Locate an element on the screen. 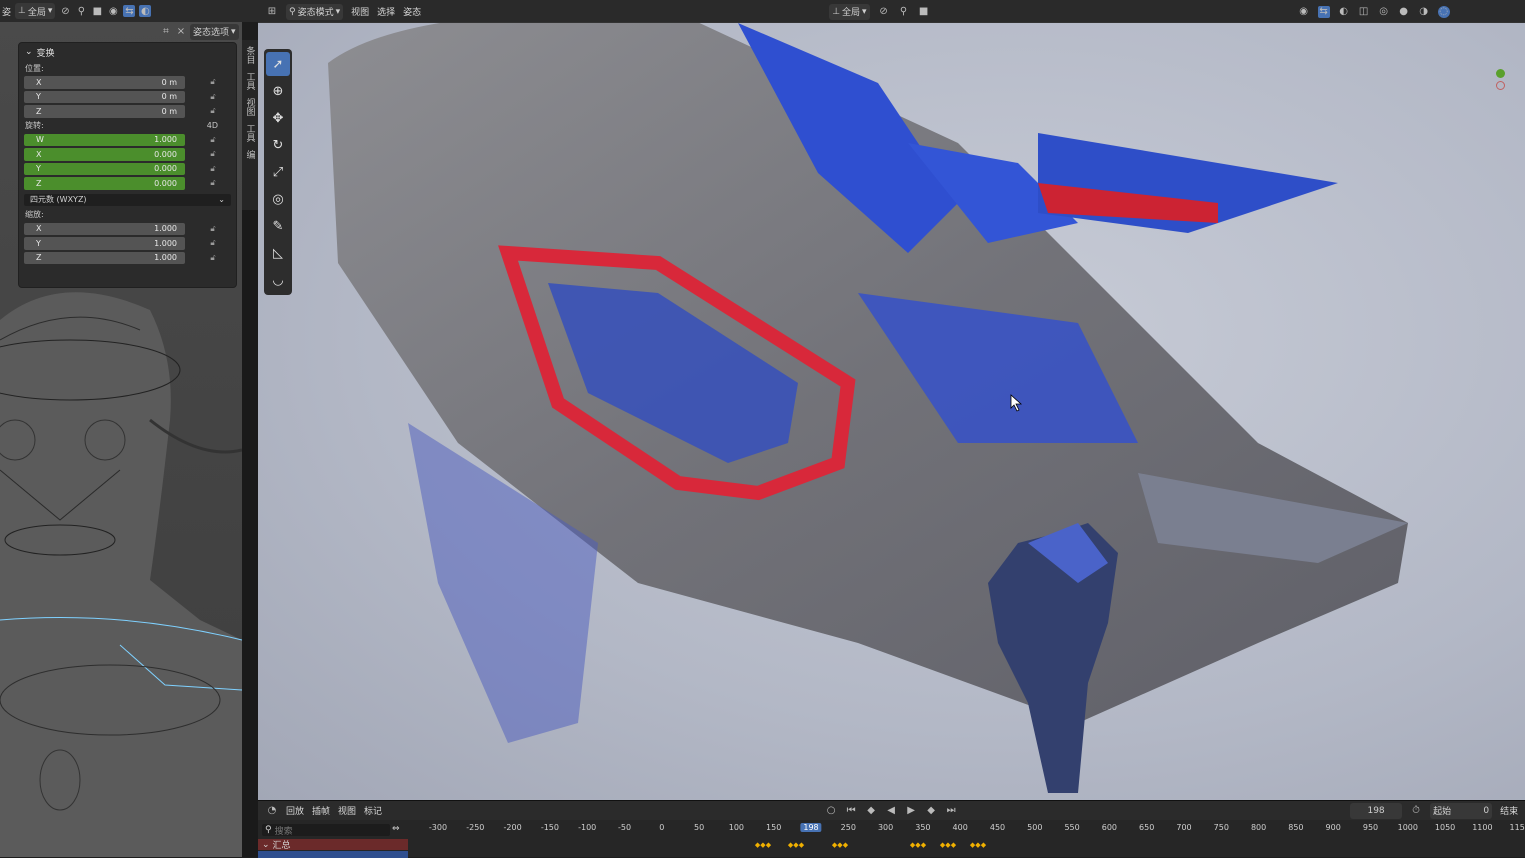 This screenshot has width=1525, height=858. menu-keying: 插帧 is located at coordinates (321, 810).